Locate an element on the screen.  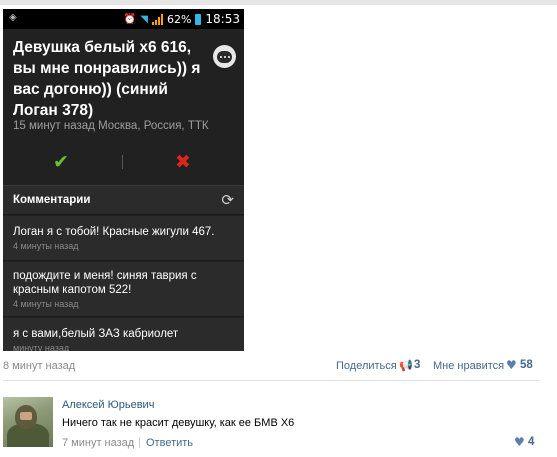
post-meta: 15 минут назад Москва, Россия, ТТК is located at coordinates (111, 126).